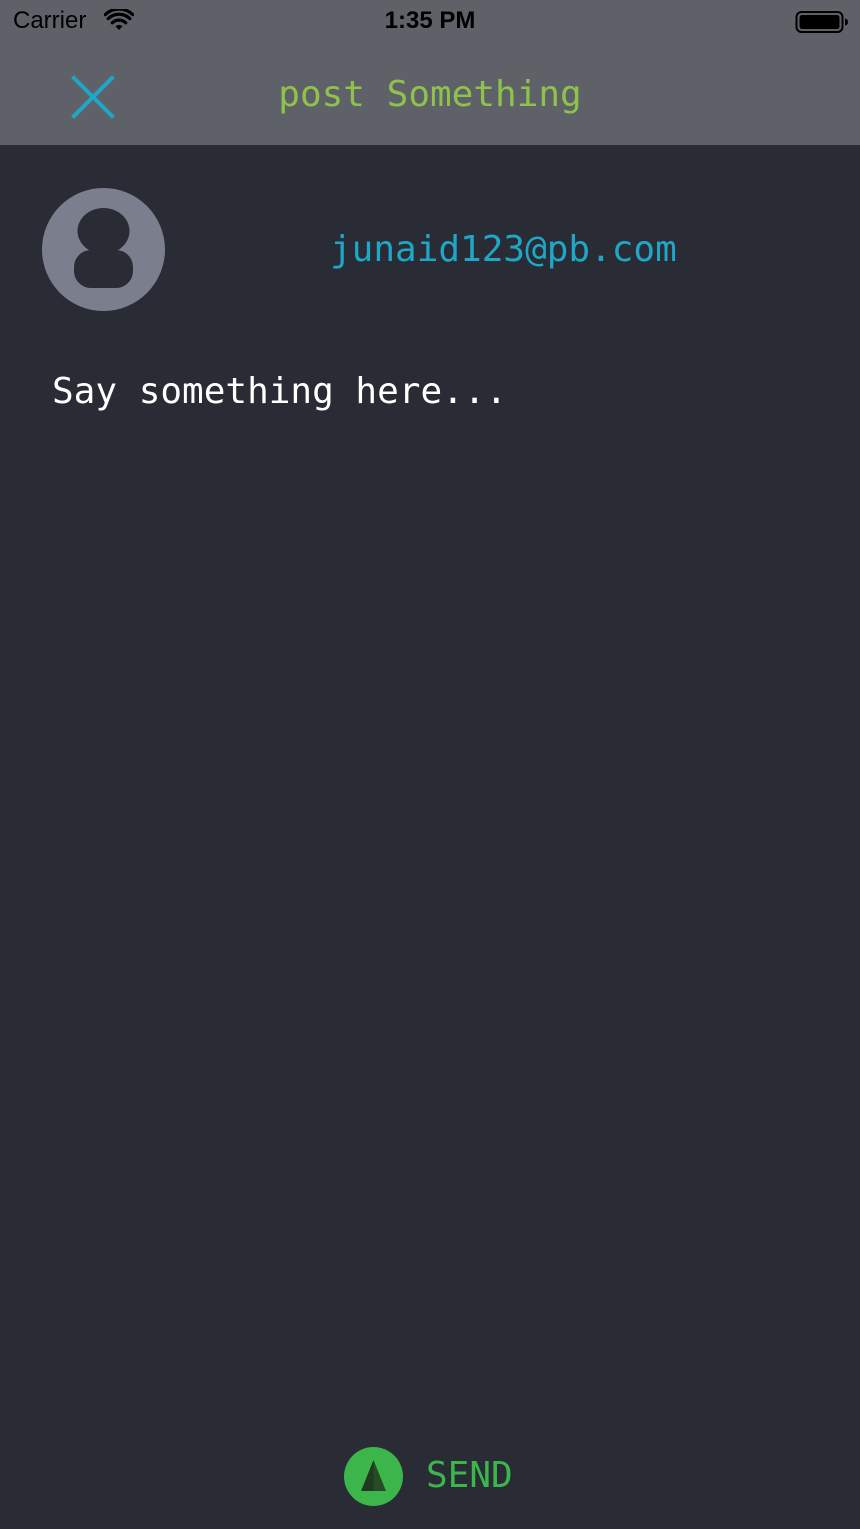 The width and height of the screenshot is (860, 1529). What do you see at coordinates (821, 22) in the screenshot?
I see `battery-icon` at bounding box center [821, 22].